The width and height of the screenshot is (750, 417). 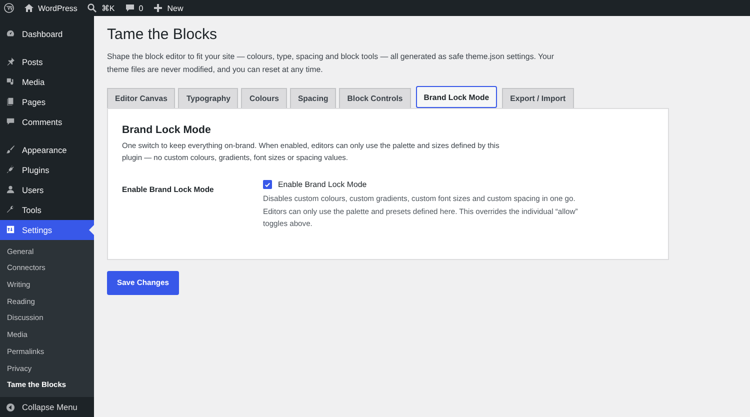 I want to click on menu-item: Media, so click(x=47, y=82).